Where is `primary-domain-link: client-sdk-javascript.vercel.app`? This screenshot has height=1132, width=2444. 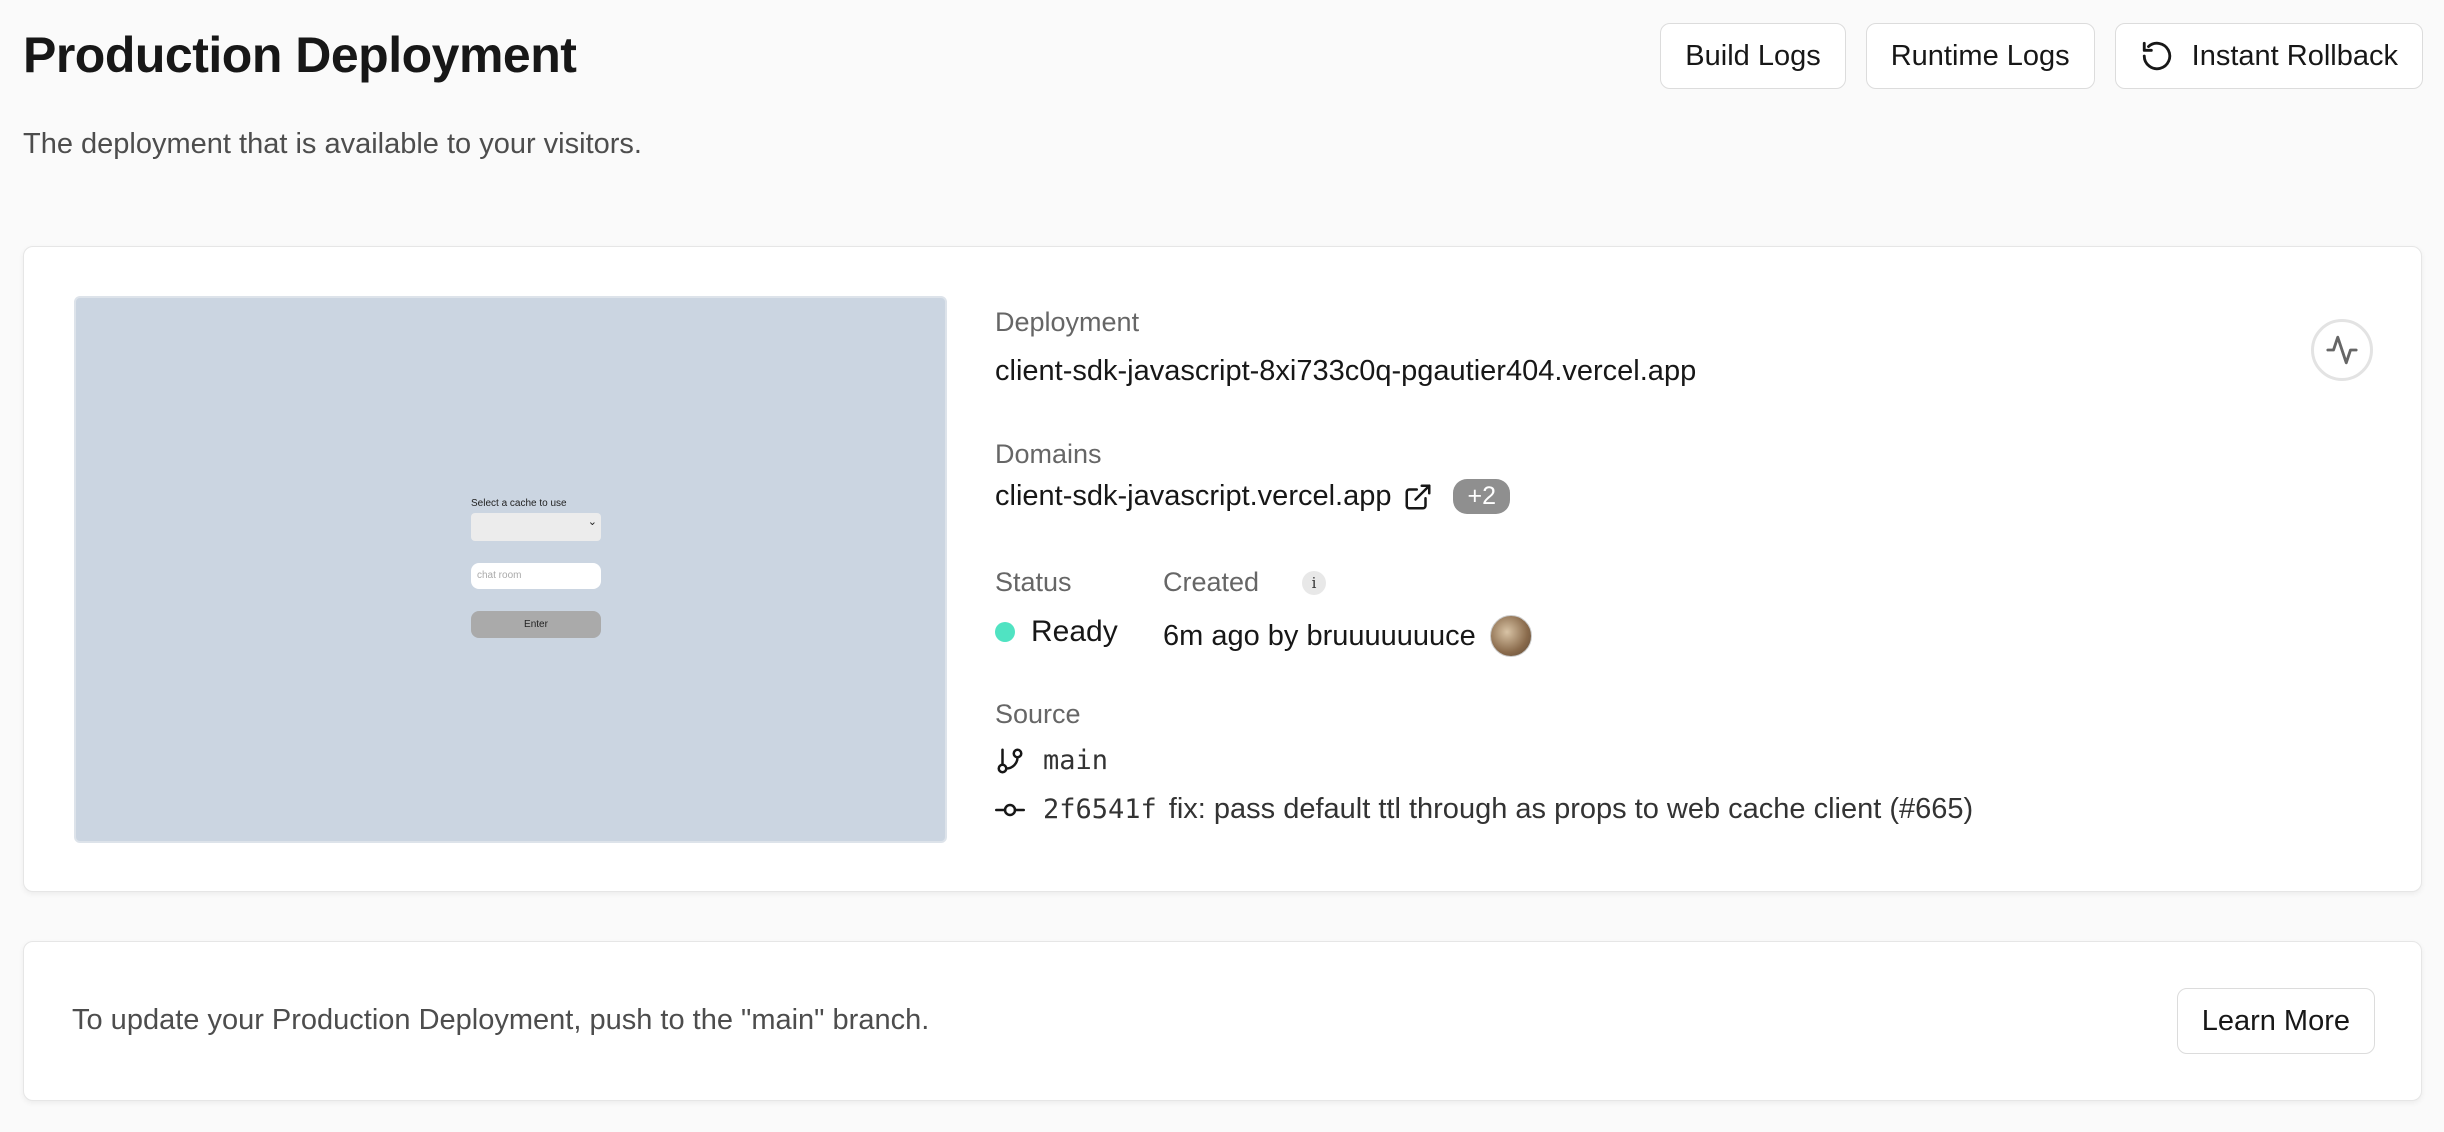
primary-domain-link: client-sdk-javascript.vercel.app is located at coordinates (1193, 496).